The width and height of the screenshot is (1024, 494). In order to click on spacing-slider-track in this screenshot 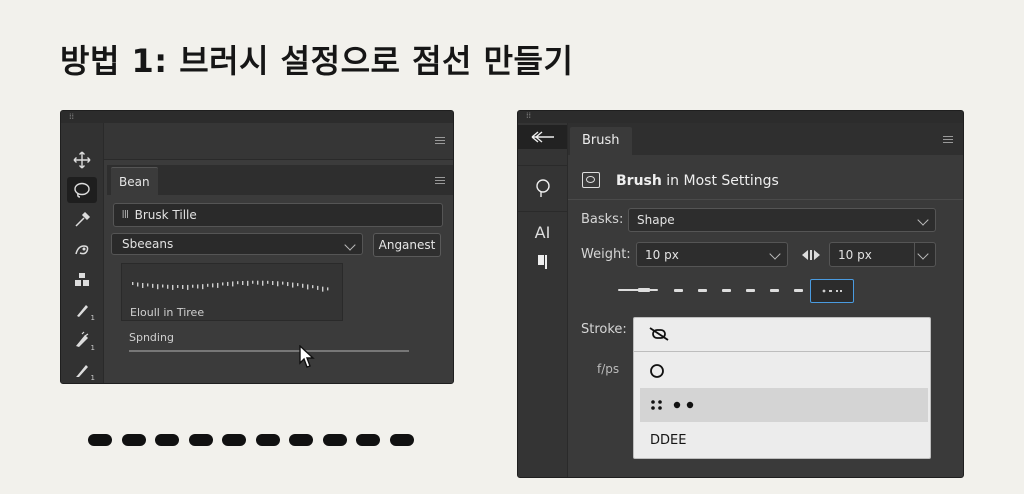, I will do `click(269, 351)`.